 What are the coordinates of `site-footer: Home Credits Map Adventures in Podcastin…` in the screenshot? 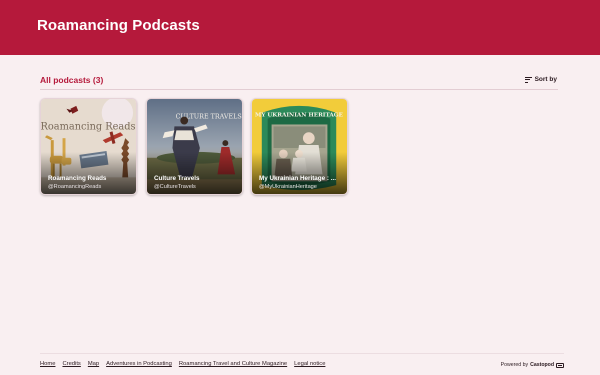 It's located at (302, 364).